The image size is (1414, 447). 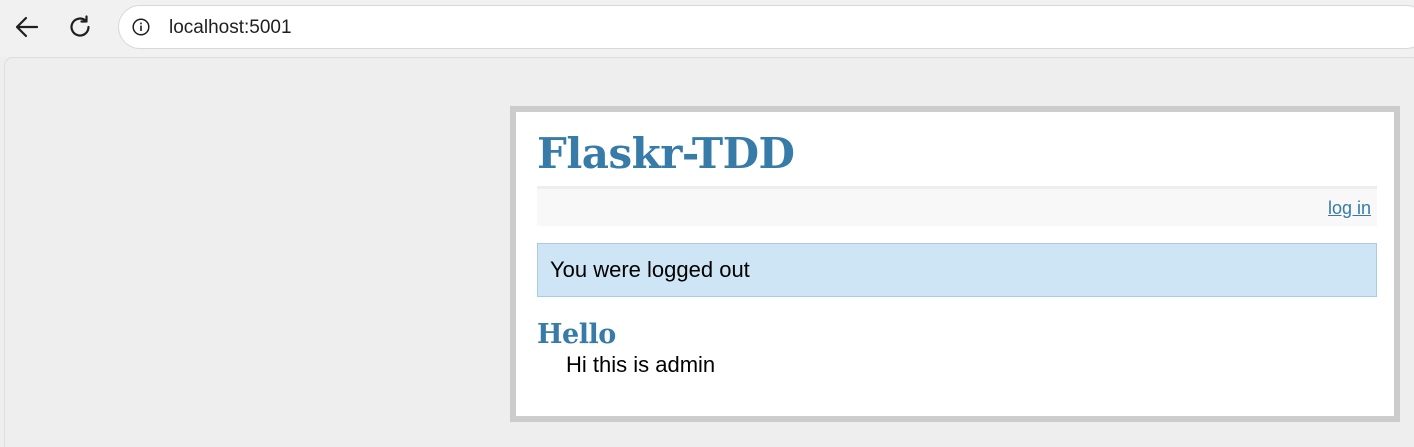 What do you see at coordinates (766, 27) in the screenshot?
I see `address-bar: localhost:5001` at bounding box center [766, 27].